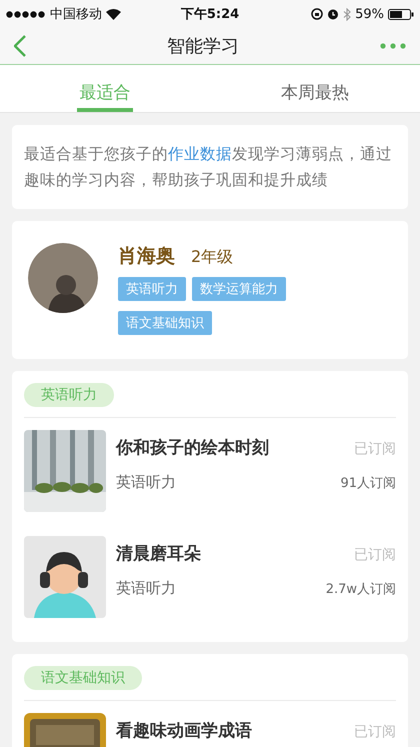 Image resolution: width=420 pixels, height=747 pixels. I want to click on battery-percent: 59%, so click(369, 14).